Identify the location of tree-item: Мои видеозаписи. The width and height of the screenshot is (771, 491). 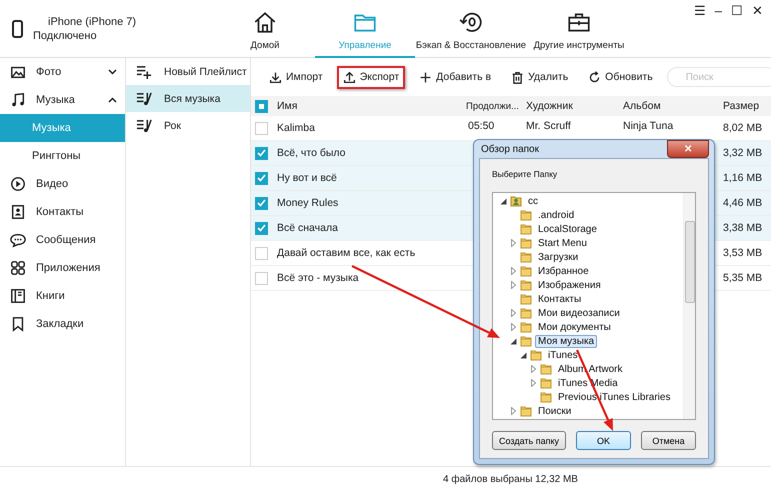
(579, 313).